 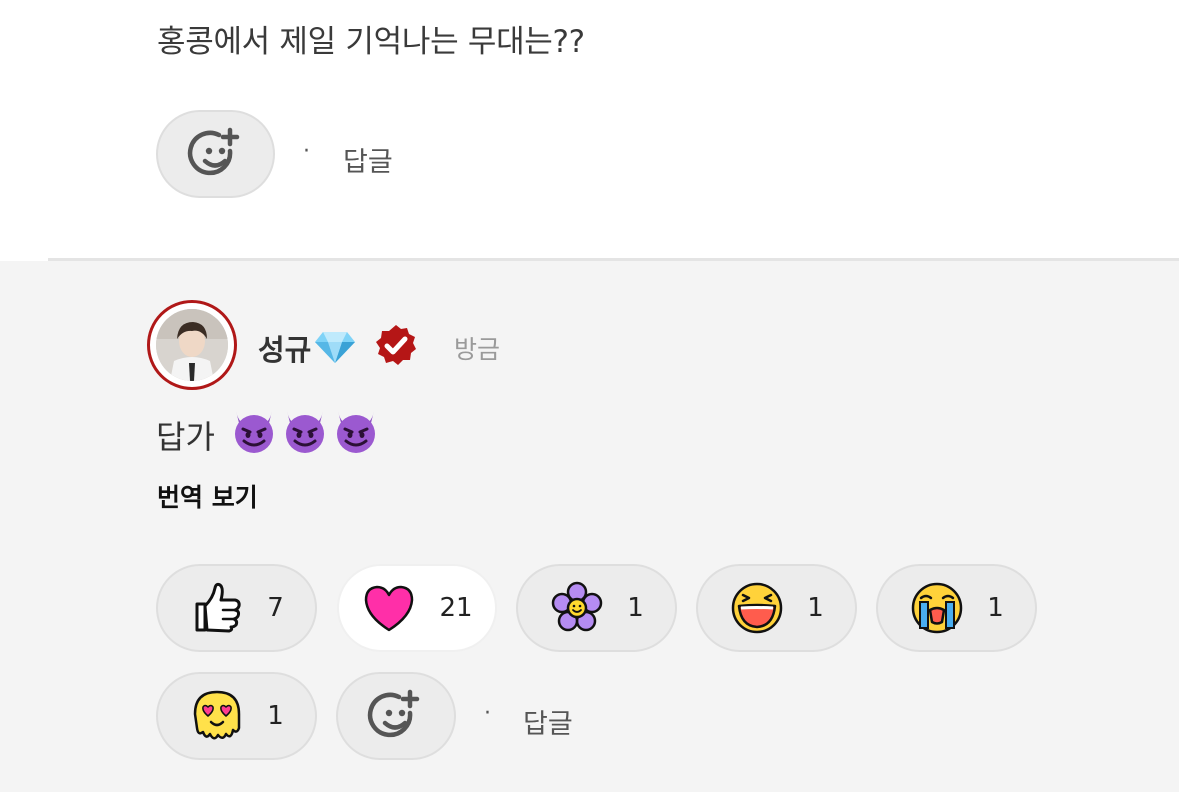 What do you see at coordinates (477, 349) in the screenshot?
I see `timestamp: 방금` at bounding box center [477, 349].